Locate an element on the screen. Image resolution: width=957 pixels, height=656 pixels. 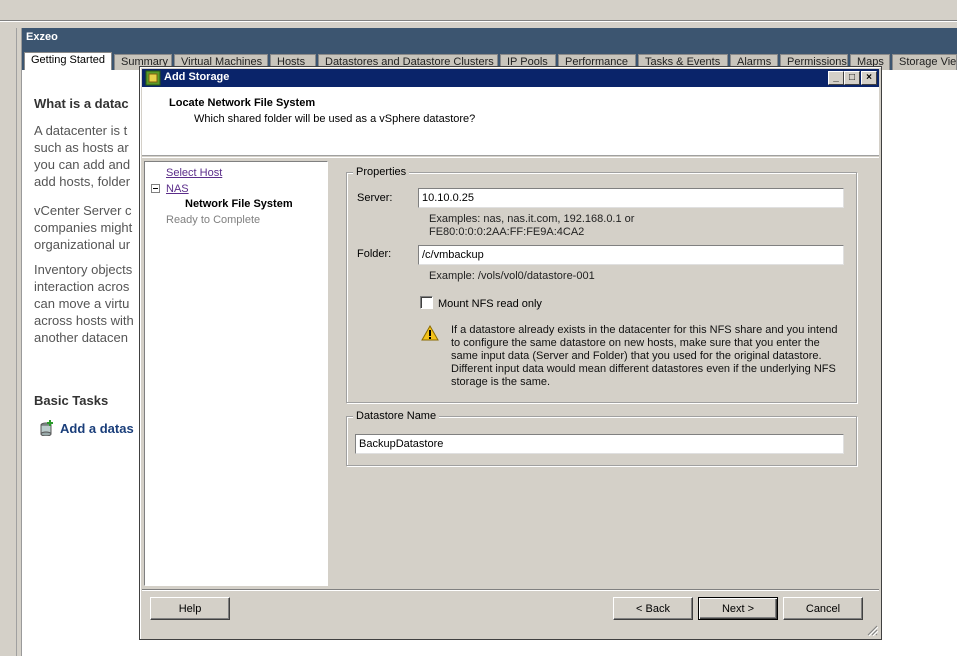
minimize-button: _ is located at coordinates (836, 78).